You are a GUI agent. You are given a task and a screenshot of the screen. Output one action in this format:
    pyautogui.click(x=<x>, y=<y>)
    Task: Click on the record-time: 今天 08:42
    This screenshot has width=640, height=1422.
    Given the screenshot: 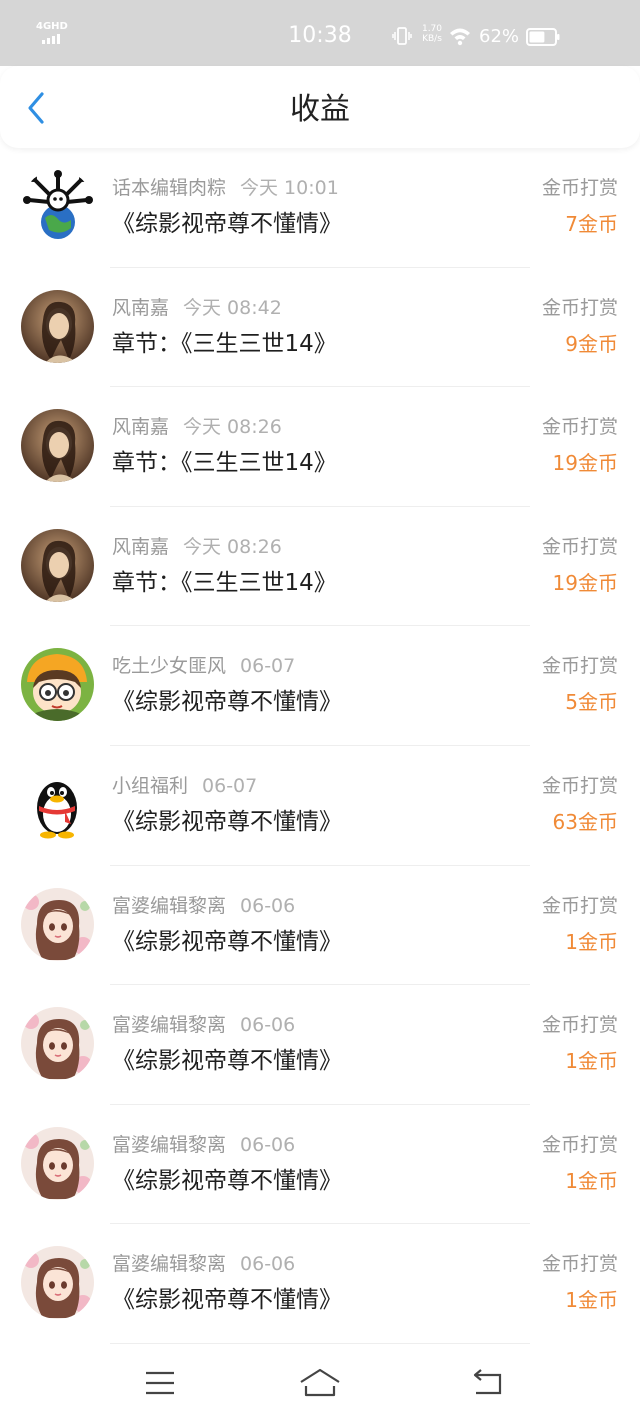 What is the action you would take?
    pyautogui.click(x=232, y=307)
    